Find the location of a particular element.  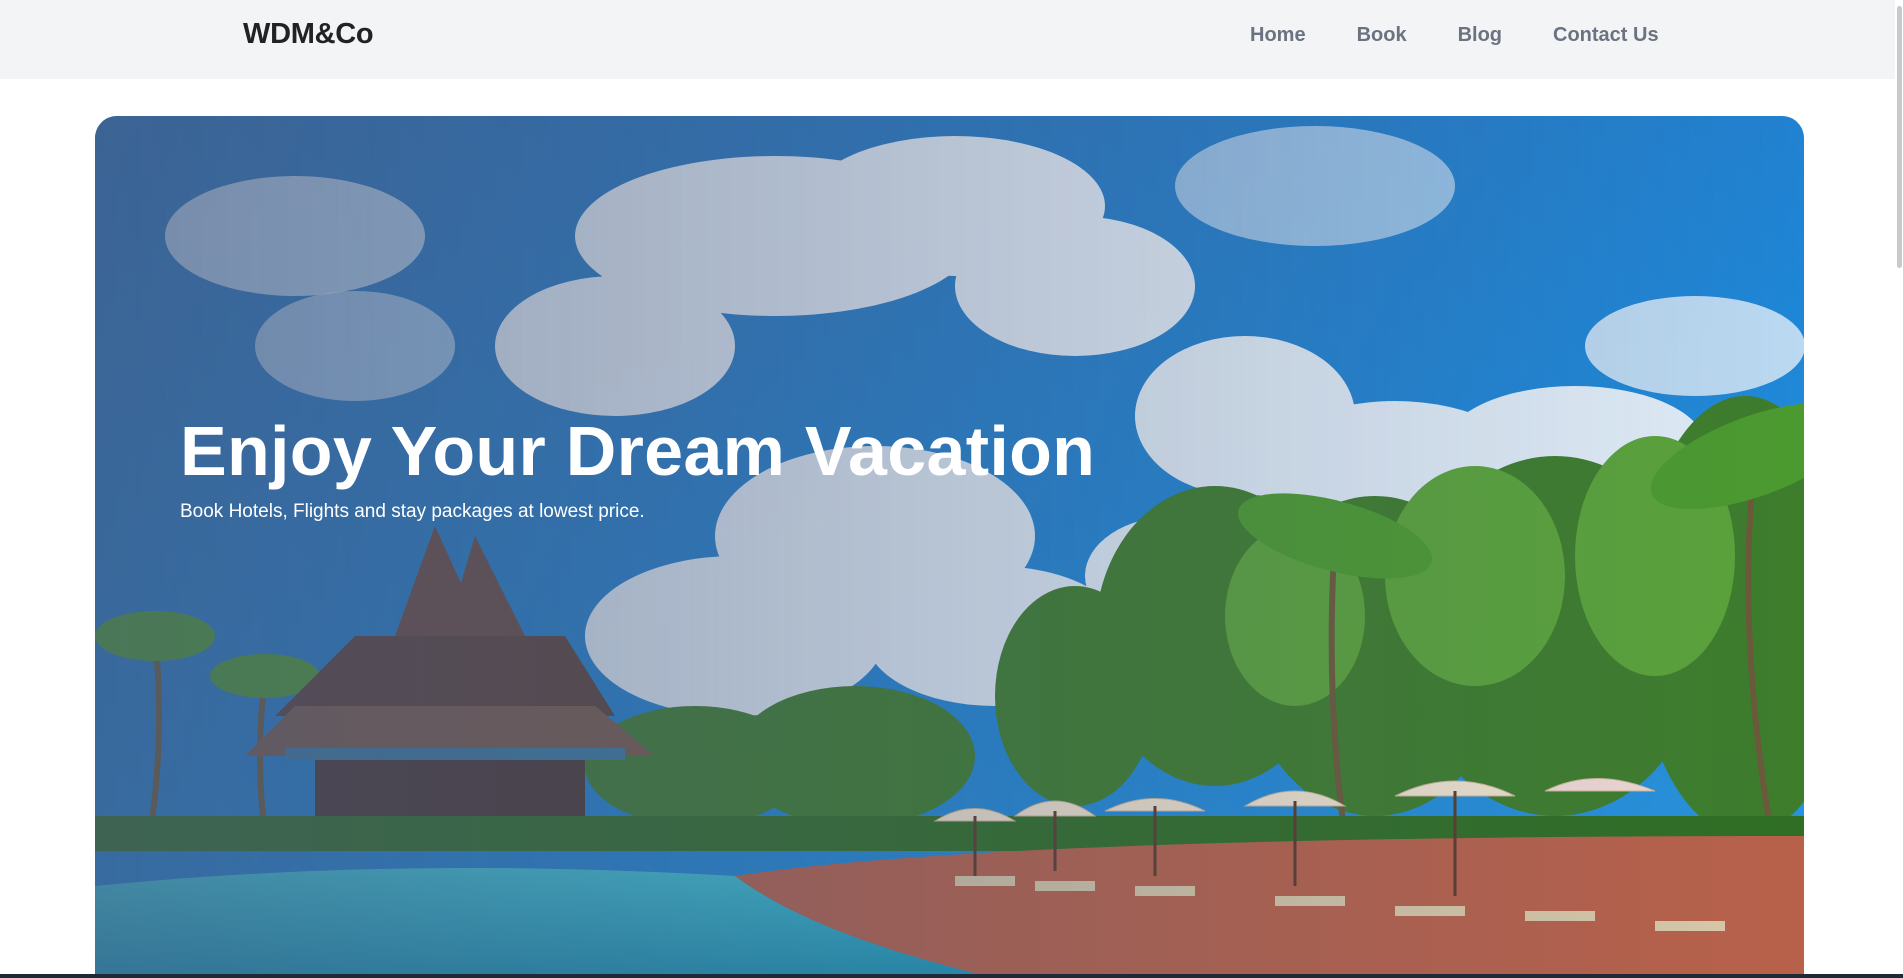

nav-link-blog: Blog is located at coordinates (1480, 35).